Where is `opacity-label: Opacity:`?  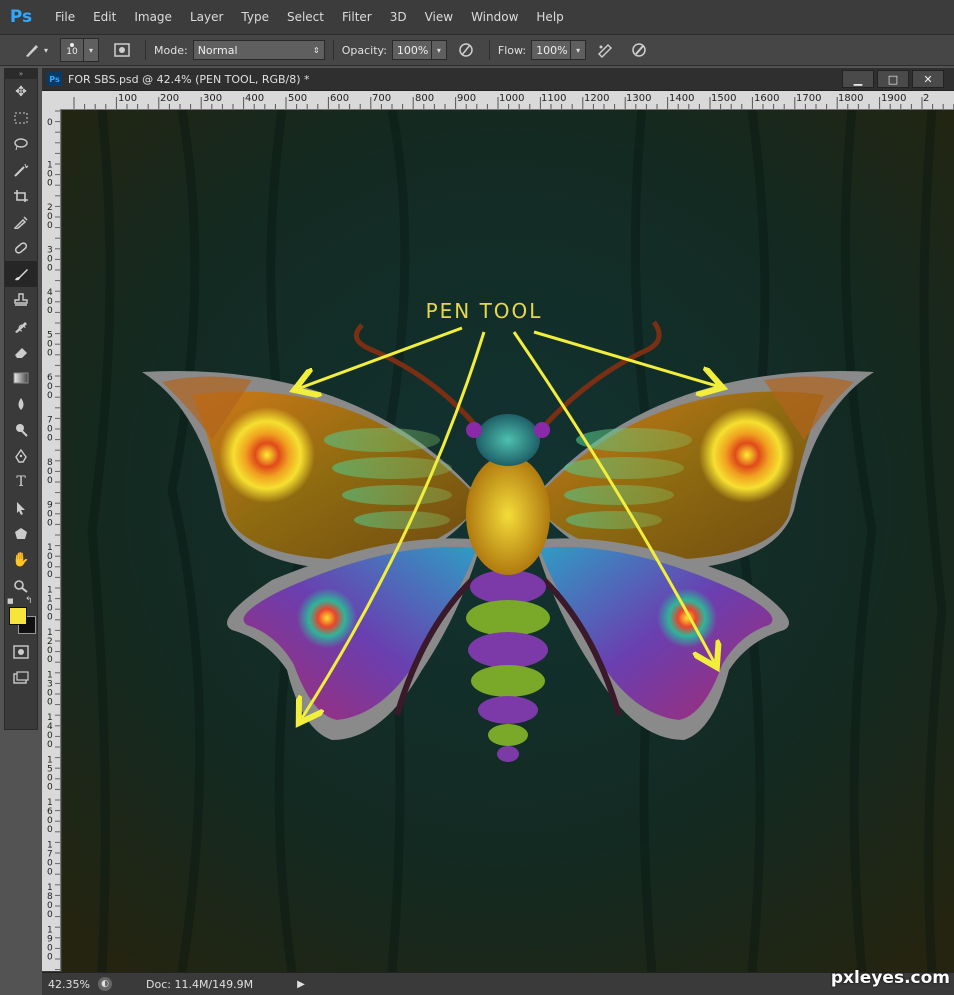 opacity-label: Opacity: is located at coordinates (364, 50).